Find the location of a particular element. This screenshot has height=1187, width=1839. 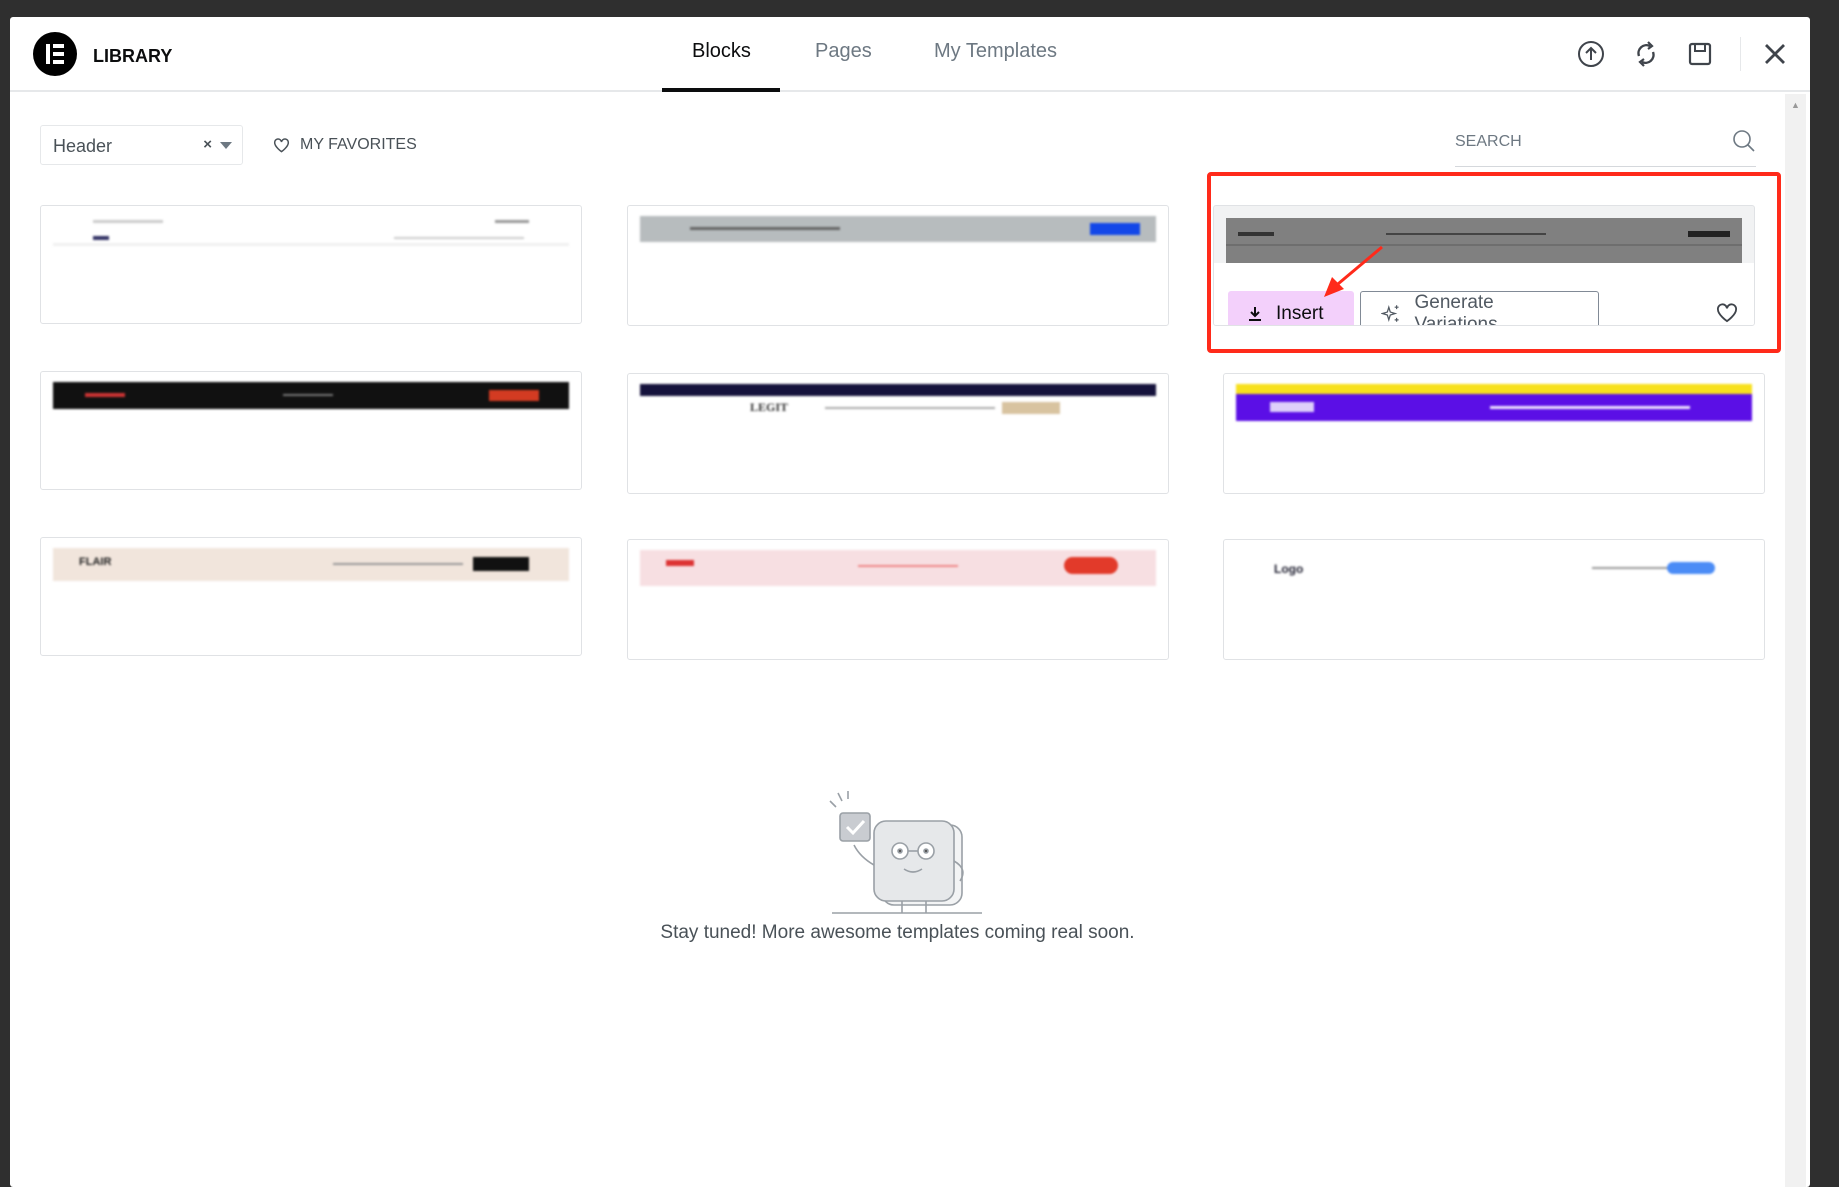

tab-blocks: Blocks is located at coordinates (721, 51).